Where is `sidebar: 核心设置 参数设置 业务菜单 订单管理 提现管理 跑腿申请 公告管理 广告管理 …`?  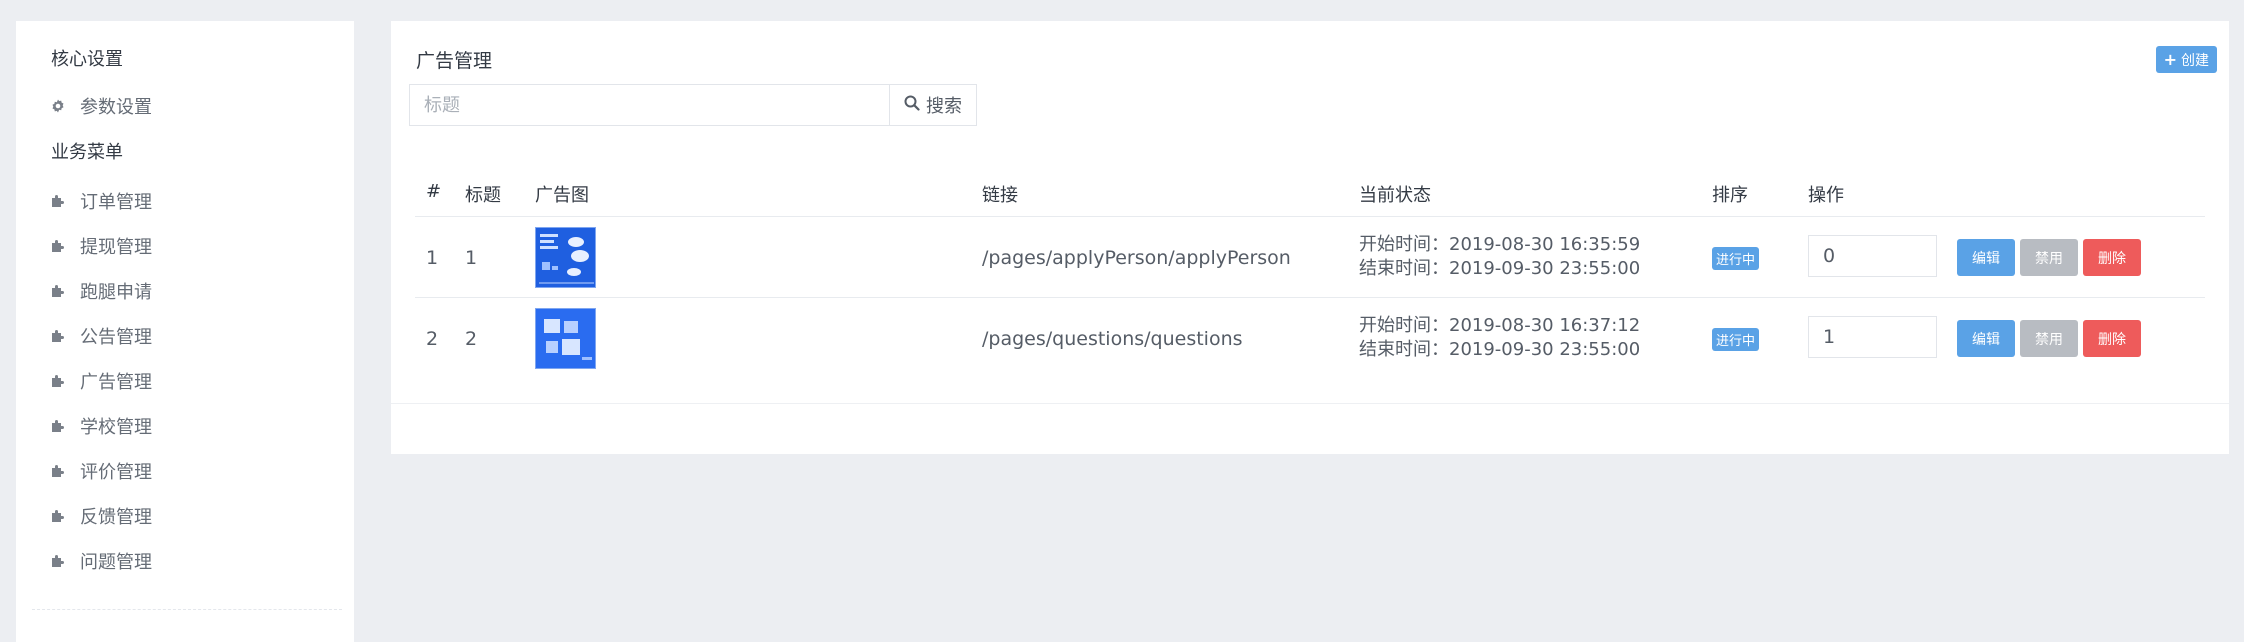 sidebar: 核心设置 参数设置 业务菜单 订单管理 提现管理 跑腿申请 公告管理 广告管理 … is located at coordinates (185, 331).